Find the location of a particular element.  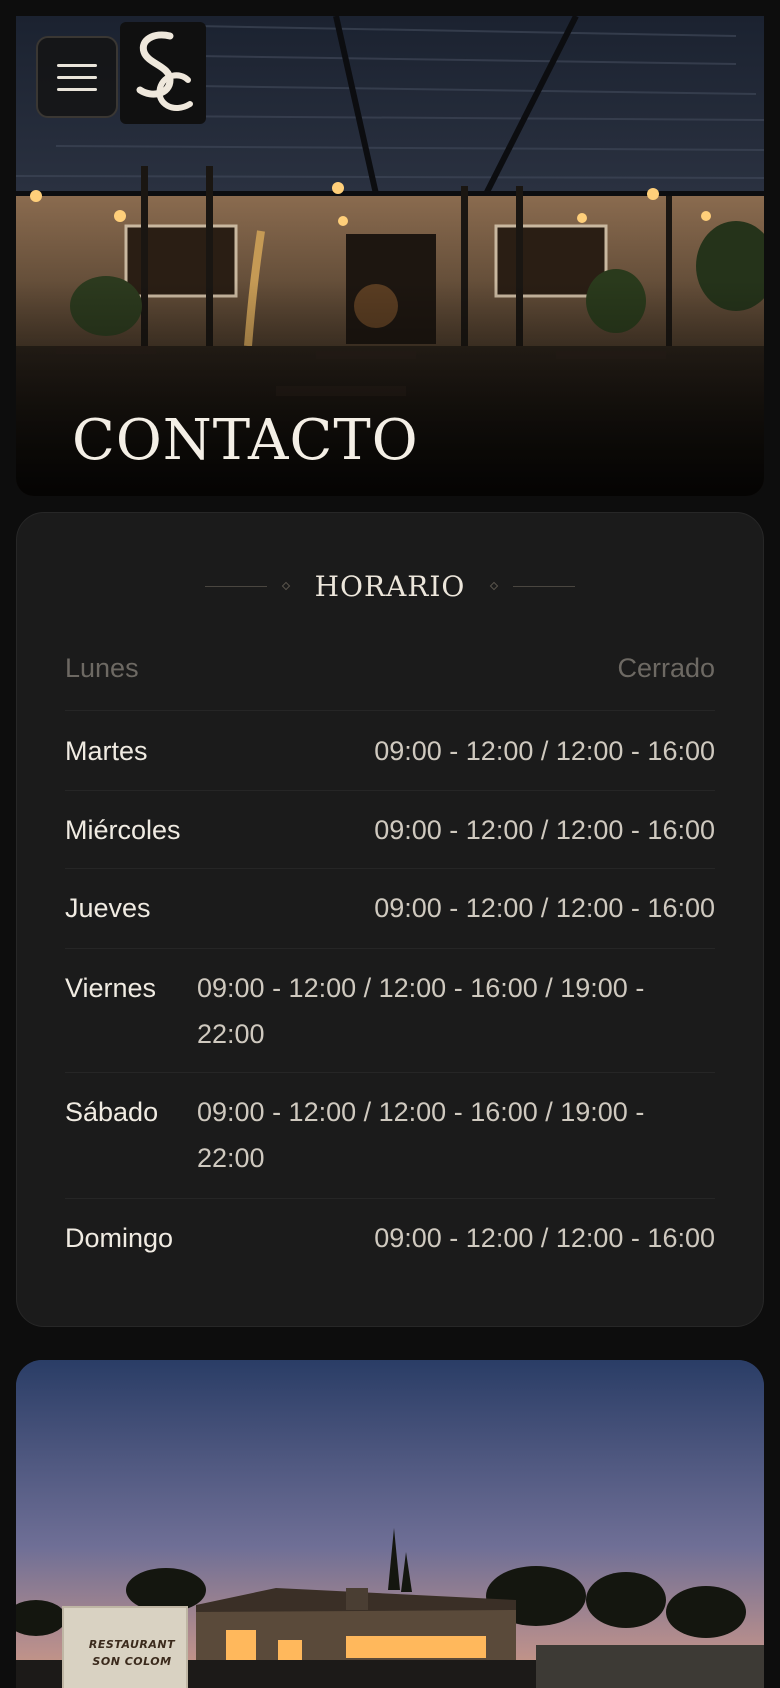

day-label: Martes is located at coordinates (106, 751).